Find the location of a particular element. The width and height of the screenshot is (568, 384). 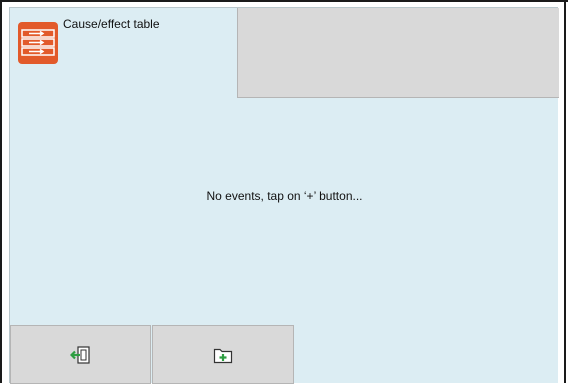

add-button is located at coordinates (223, 354).